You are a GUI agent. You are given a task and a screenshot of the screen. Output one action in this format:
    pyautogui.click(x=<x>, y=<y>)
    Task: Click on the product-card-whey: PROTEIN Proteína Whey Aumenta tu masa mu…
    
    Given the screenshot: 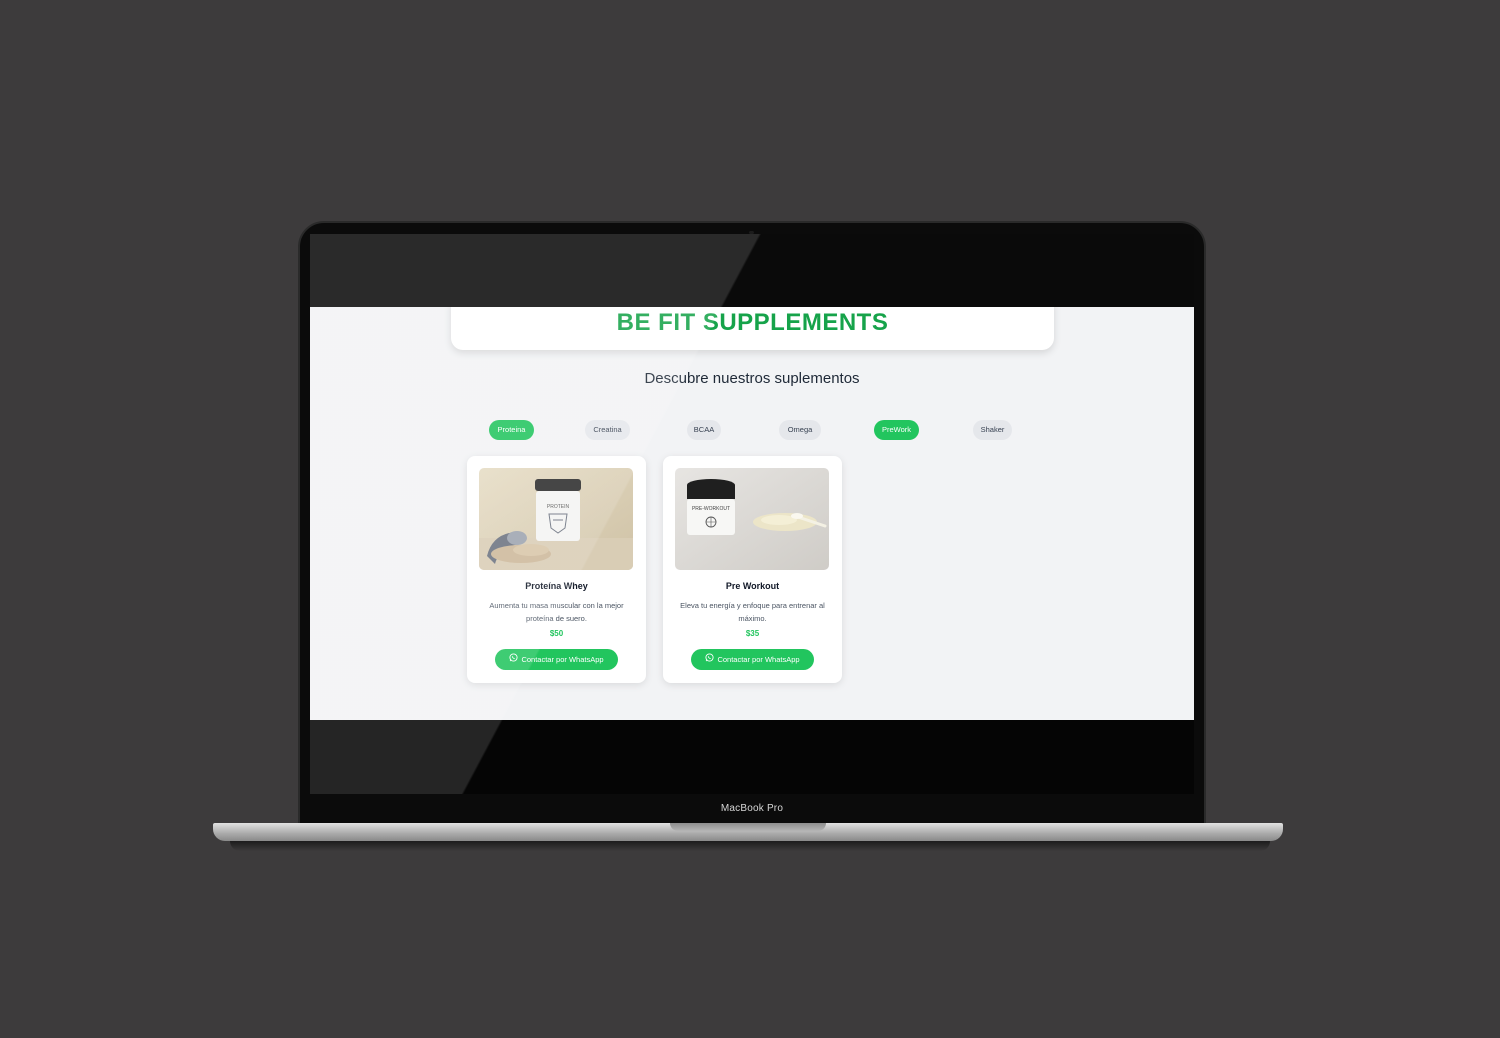 What is the action you would take?
    pyautogui.click(x=556, y=569)
    